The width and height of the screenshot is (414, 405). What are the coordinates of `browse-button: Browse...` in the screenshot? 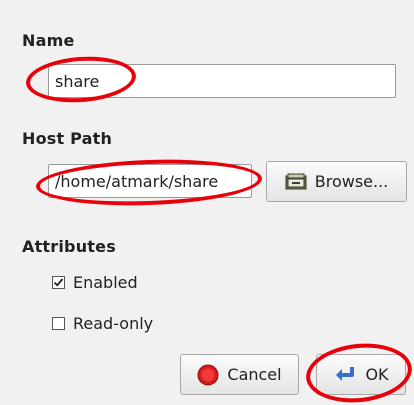 It's located at (336, 181).